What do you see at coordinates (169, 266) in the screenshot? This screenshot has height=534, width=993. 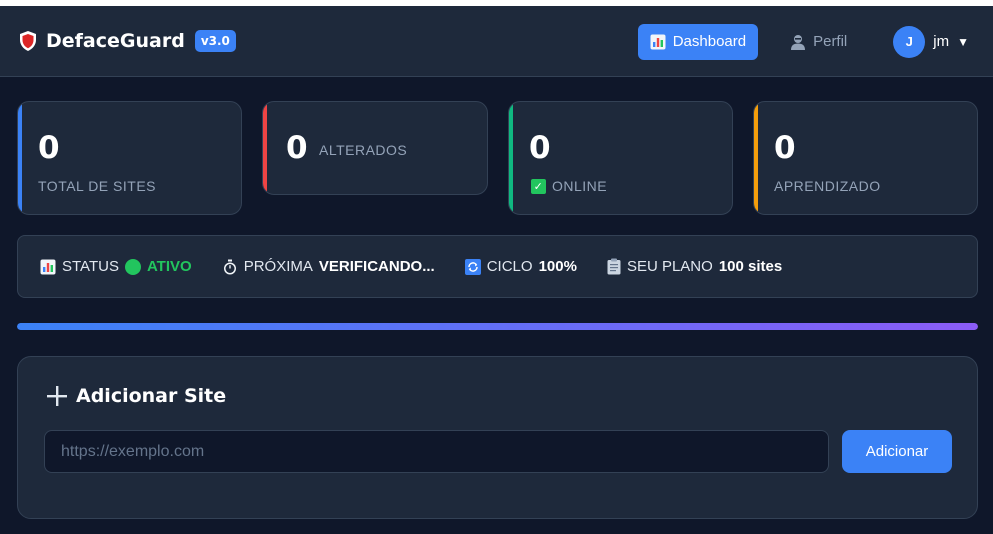 I see `status-value: ATIVO` at bounding box center [169, 266].